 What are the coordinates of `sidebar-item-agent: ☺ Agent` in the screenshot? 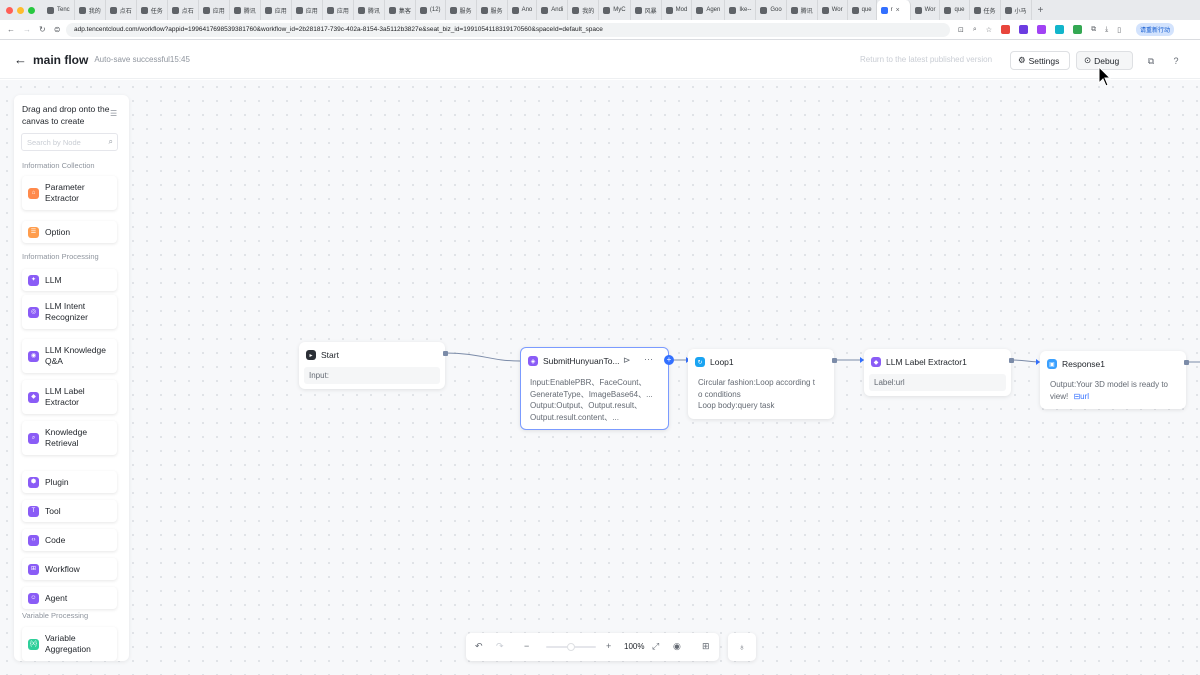 It's located at (69, 598).